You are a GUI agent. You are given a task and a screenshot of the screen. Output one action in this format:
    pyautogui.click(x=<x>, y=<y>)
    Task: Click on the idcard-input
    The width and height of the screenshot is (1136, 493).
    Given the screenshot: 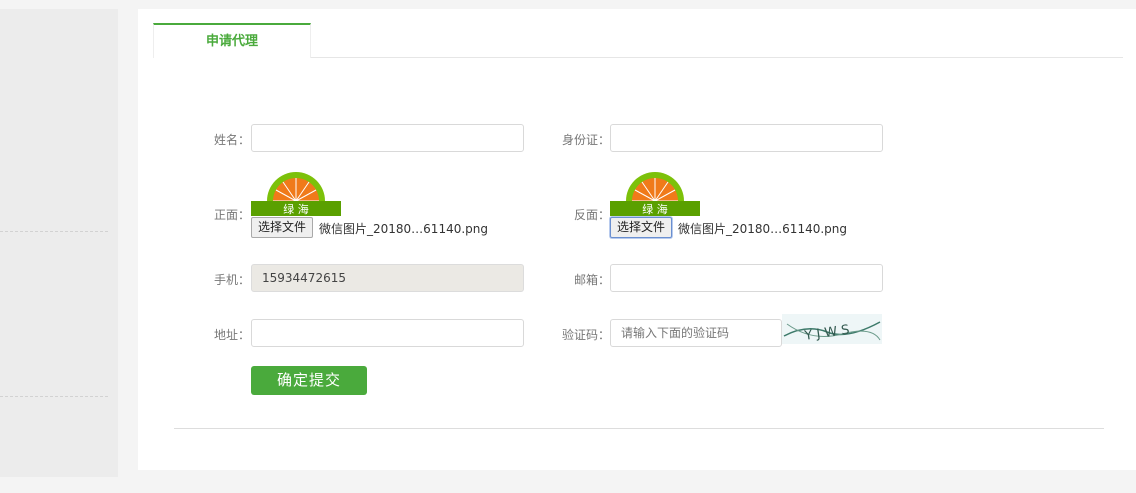 What is the action you would take?
    pyautogui.click(x=746, y=138)
    